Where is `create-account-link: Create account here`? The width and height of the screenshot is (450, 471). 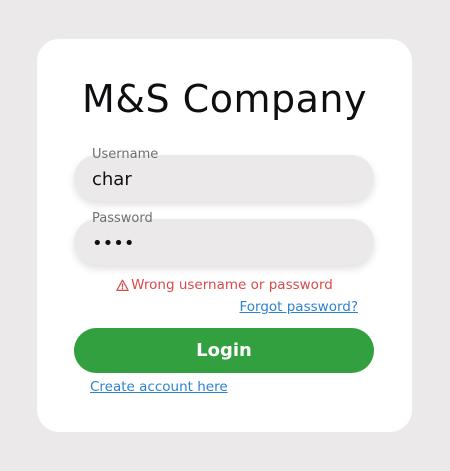 create-account-link: Create account here is located at coordinates (159, 387).